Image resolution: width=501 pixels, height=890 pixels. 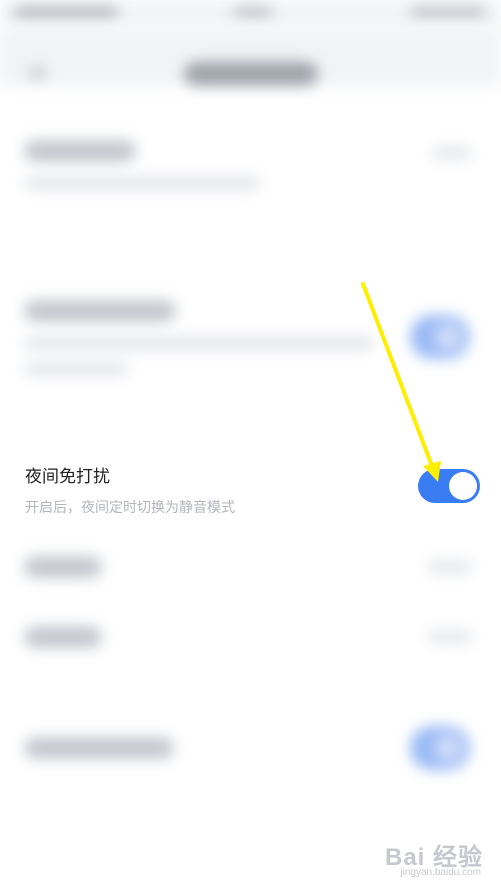 What do you see at coordinates (67, 476) in the screenshot?
I see `dnd-title: 夜间免打扰` at bounding box center [67, 476].